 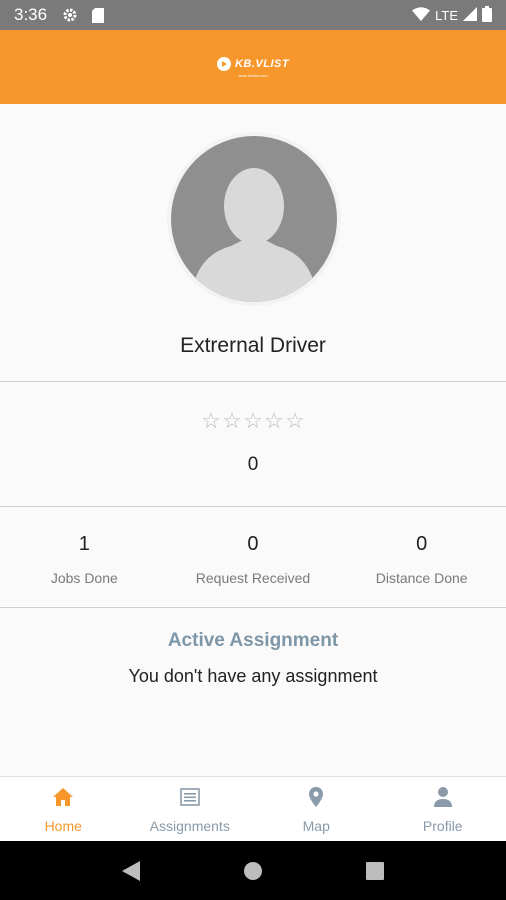 What do you see at coordinates (442, 826) in the screenshot?
I see `nav-label: Profile` at bounding box center [442, 826].